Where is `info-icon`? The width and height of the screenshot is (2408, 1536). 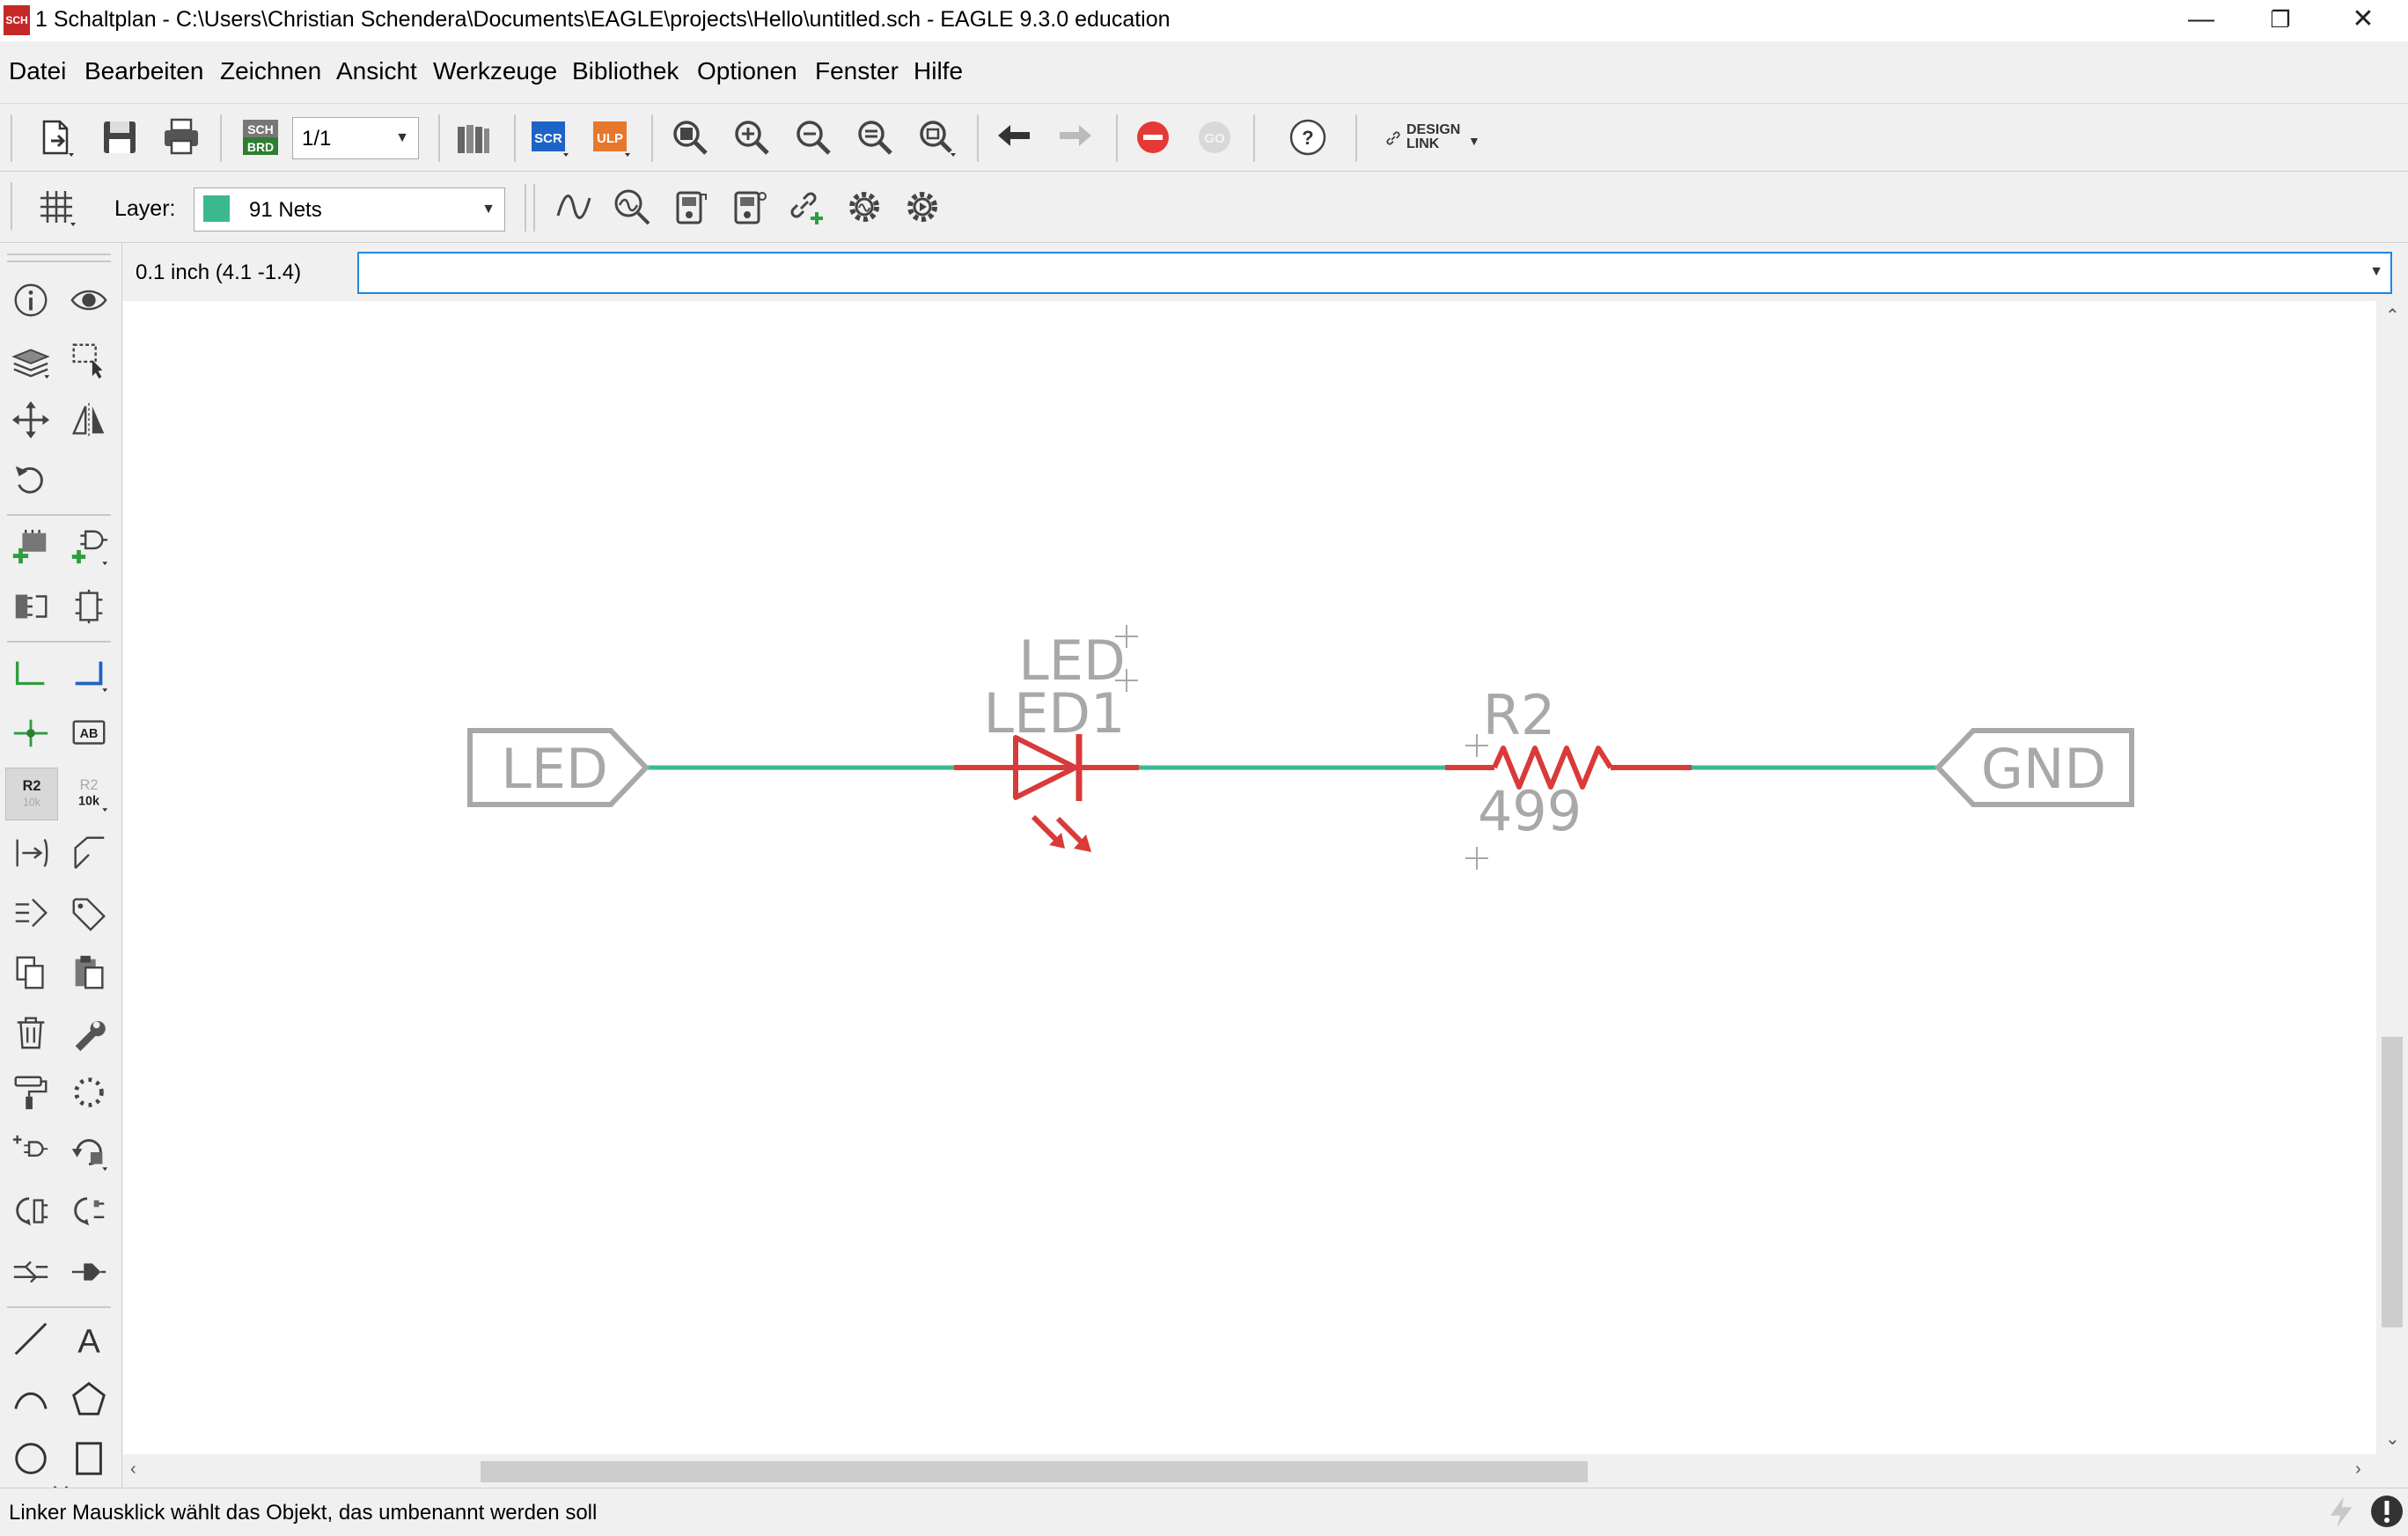 info-icon is located at coordinates (30, 300).